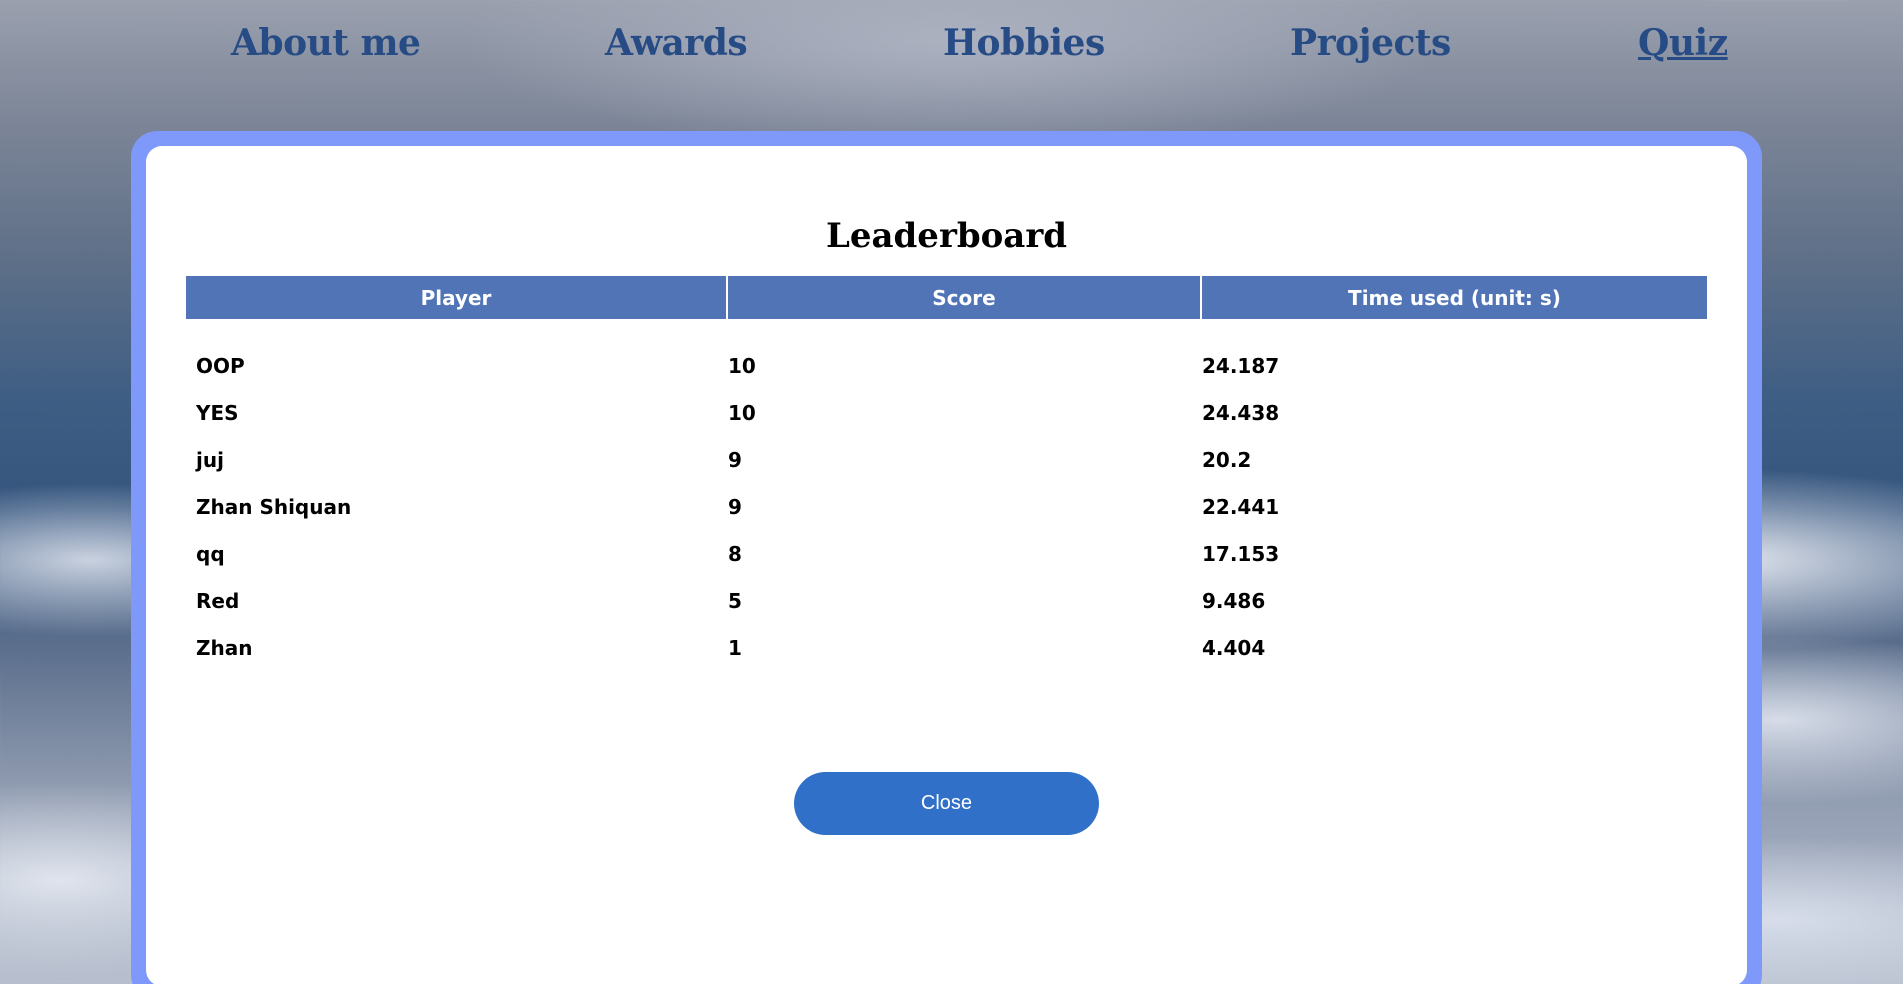 The image size is (1903, 984). I want to click on table-row: Zhan Shiquan 9 22.441, so click(946, 506).